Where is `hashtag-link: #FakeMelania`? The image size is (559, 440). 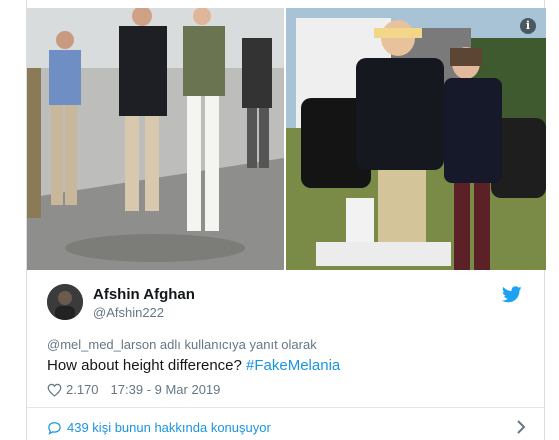 hashtag-link: #FakeMelania is located at coordinates (293, 365).